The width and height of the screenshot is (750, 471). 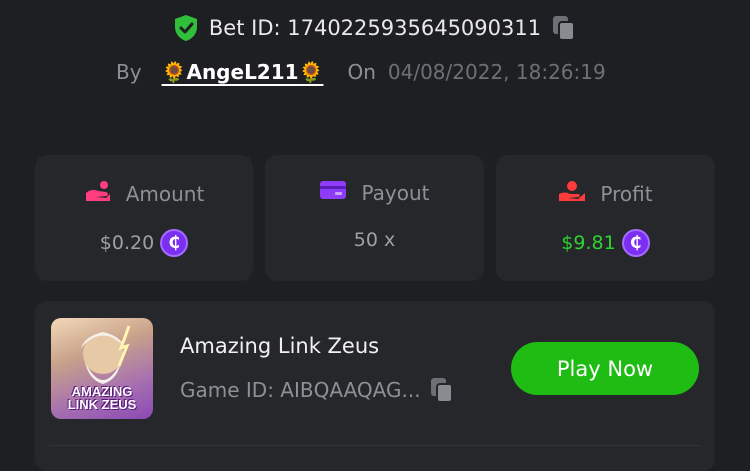 I want to click on shield-check-icon, so click(x=186, y=28).